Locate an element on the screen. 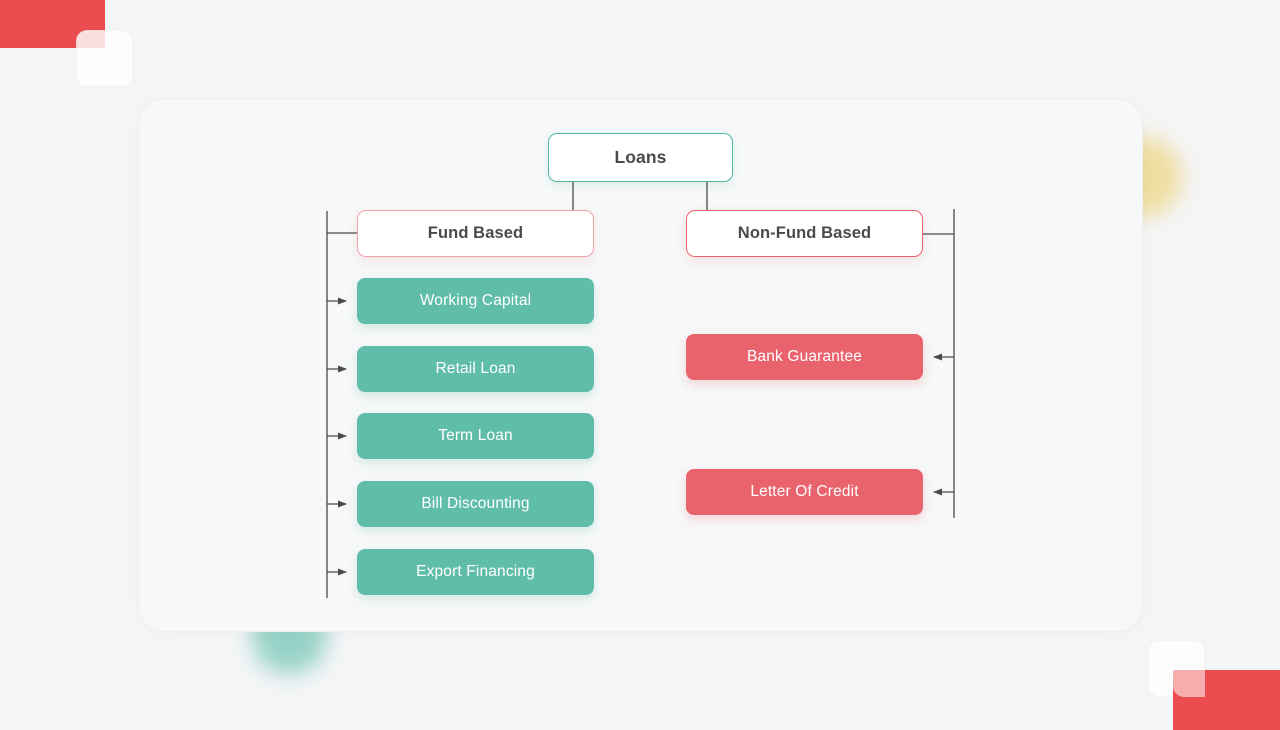  node-bill-discounting: Bill Discounting is located at coordinates (475, 504).